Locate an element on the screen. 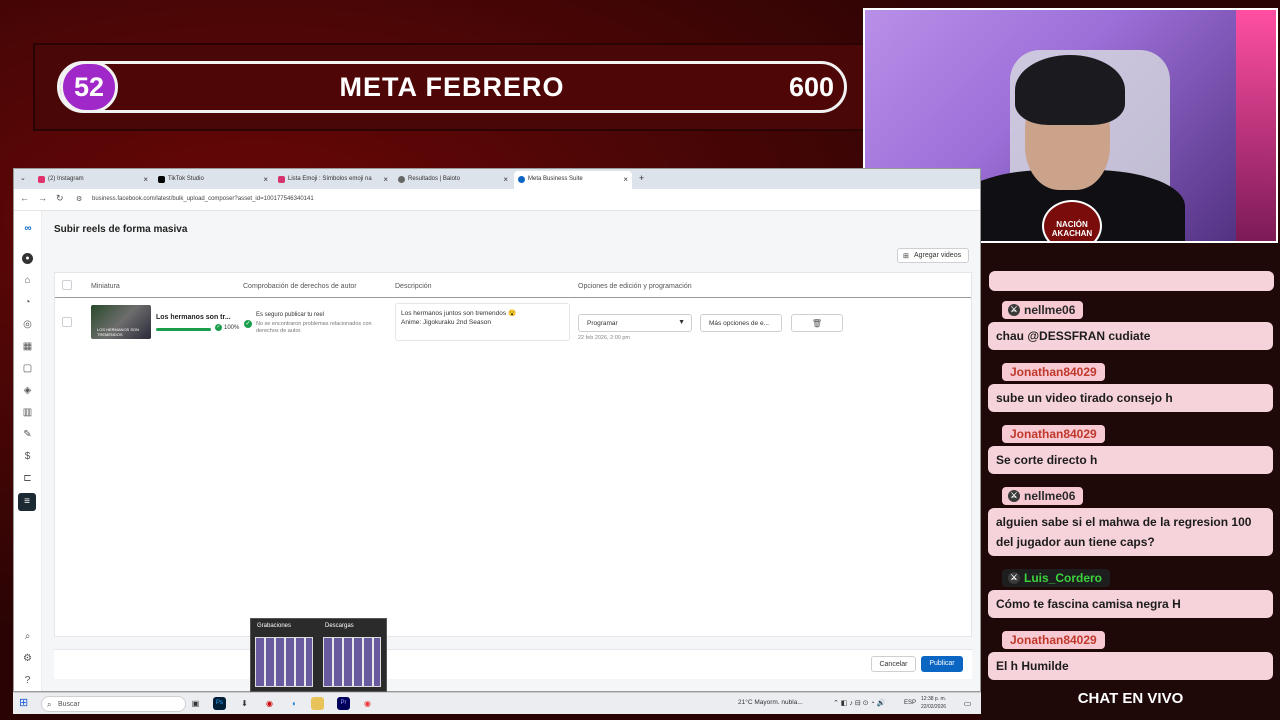 The width and height of the screenshot is (1280, 720). preview-downloads-label: Descargas is located at coordinates (339, 626).